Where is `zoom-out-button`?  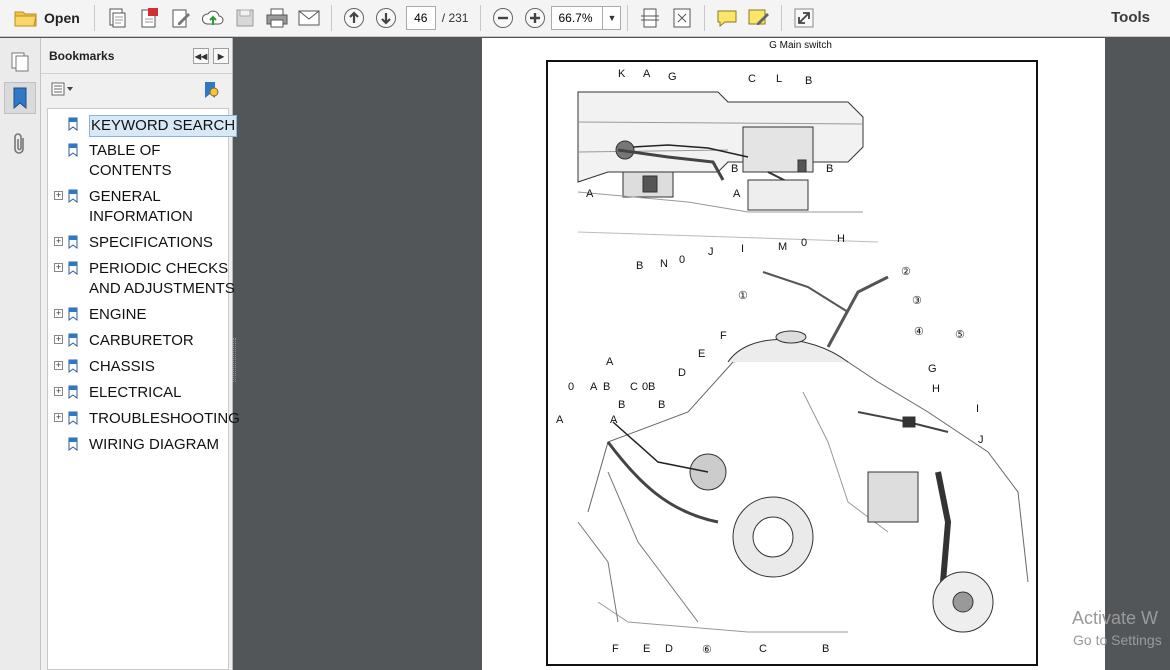
zoom-out-button is located at coordinates (503, 18).